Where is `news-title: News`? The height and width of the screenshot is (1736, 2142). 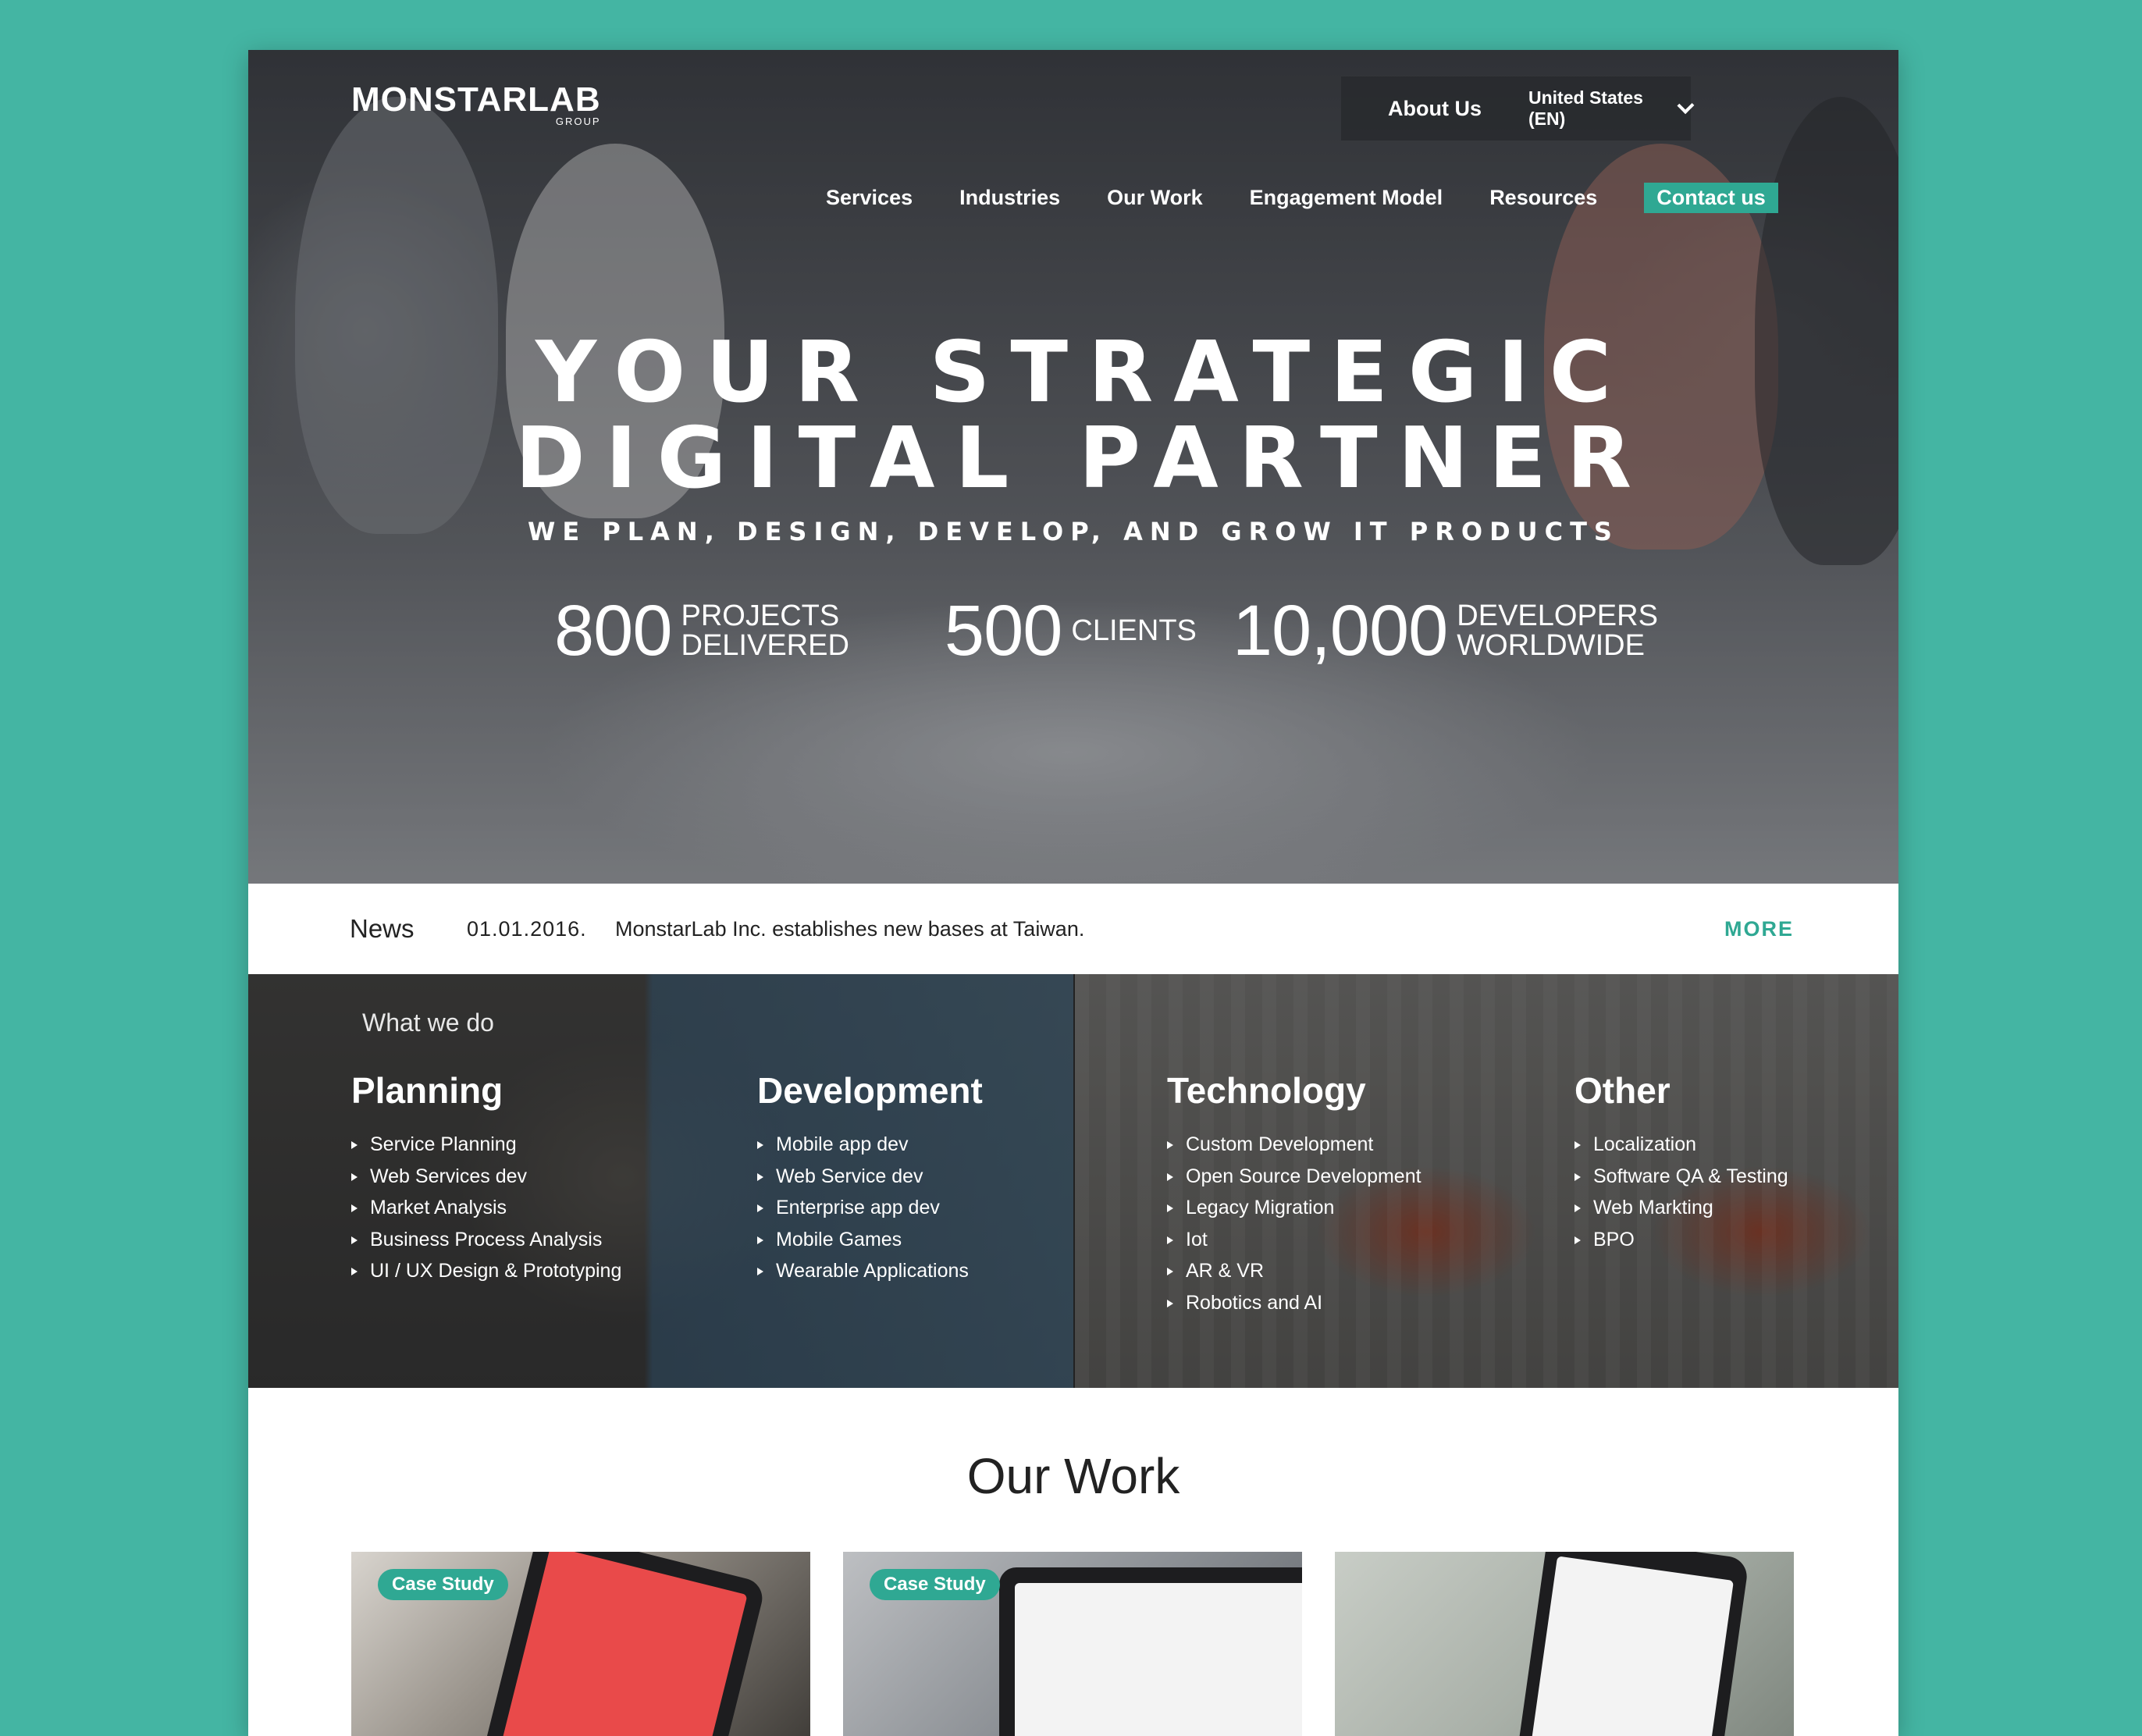
news-title: News is located at coordinates (382, 928).